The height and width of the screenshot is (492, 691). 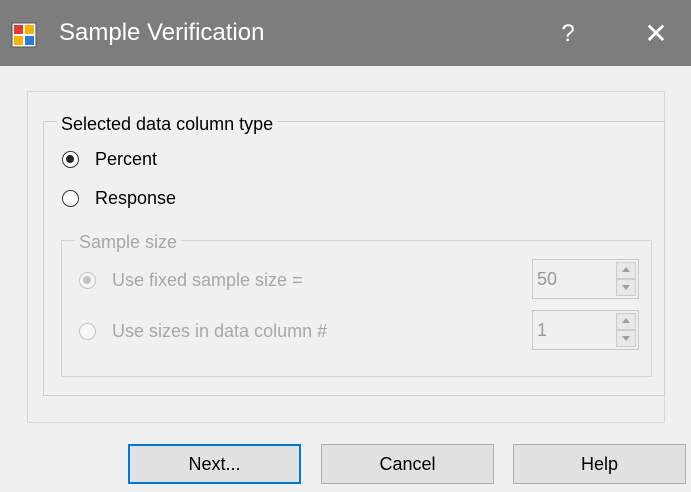 I want to click on fixed-size-radio-row: Use fixed sample size =, so click(x=191, y=280).